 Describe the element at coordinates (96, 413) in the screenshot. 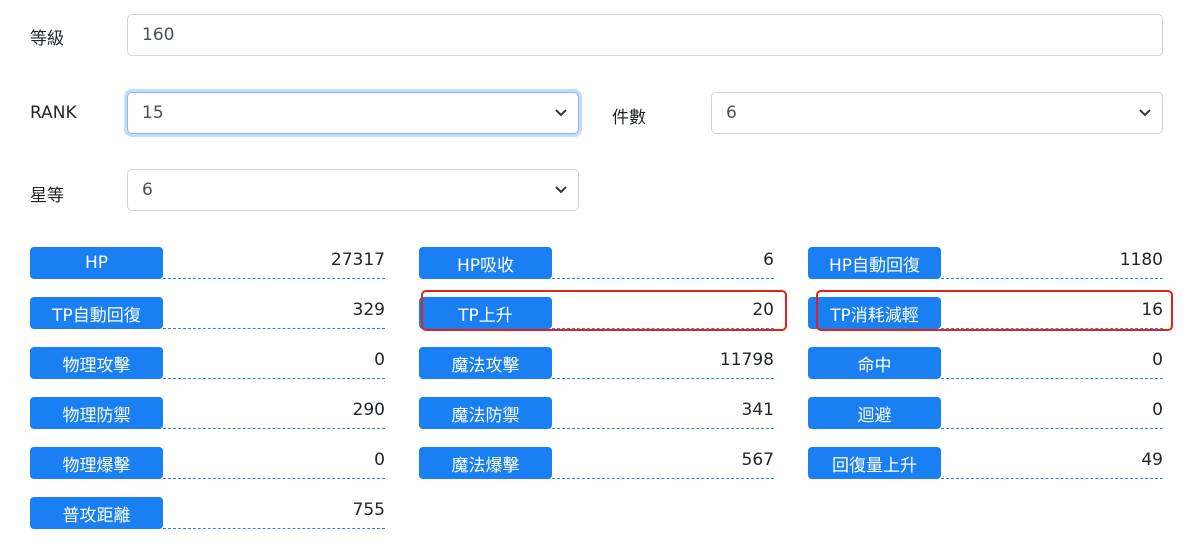

I see `stat-label: 物理防禦` at that location.